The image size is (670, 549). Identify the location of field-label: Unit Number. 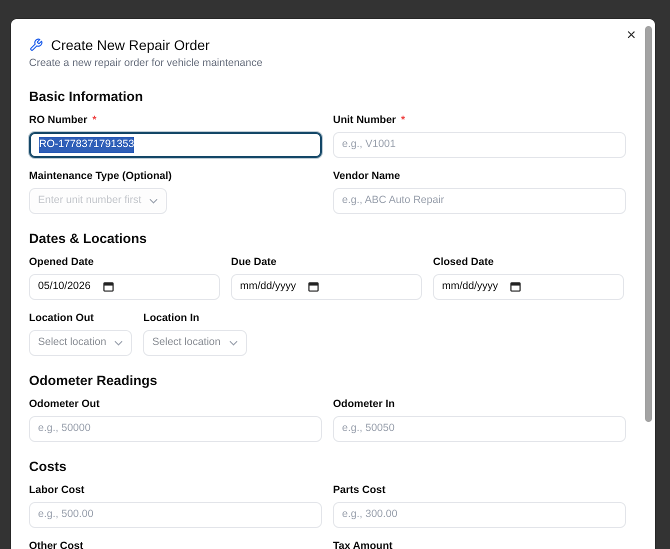
(364, 120).